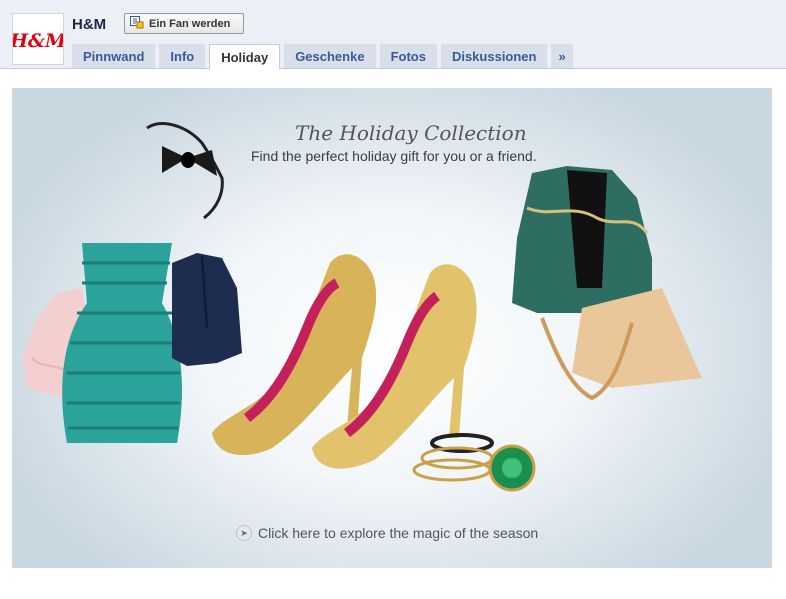  I want to click on sequin-jacket-image, so click(582, 239).